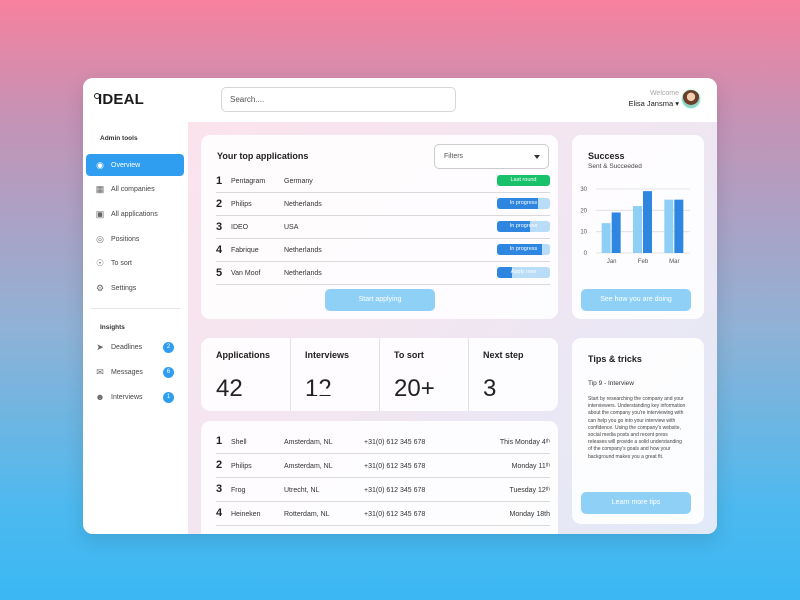 The height and width of the screenshot is (600, 800). I want to click on stats-pointer, so click(323, 390).